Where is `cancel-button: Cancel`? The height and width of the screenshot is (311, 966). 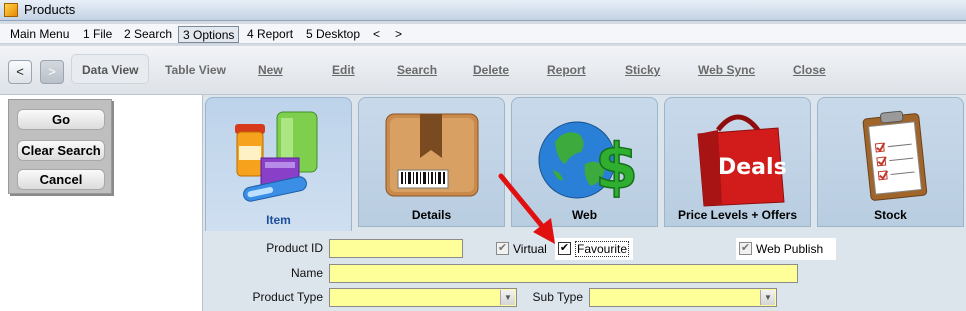
cancel-button: Cancel is located at coordinates (61, 179).